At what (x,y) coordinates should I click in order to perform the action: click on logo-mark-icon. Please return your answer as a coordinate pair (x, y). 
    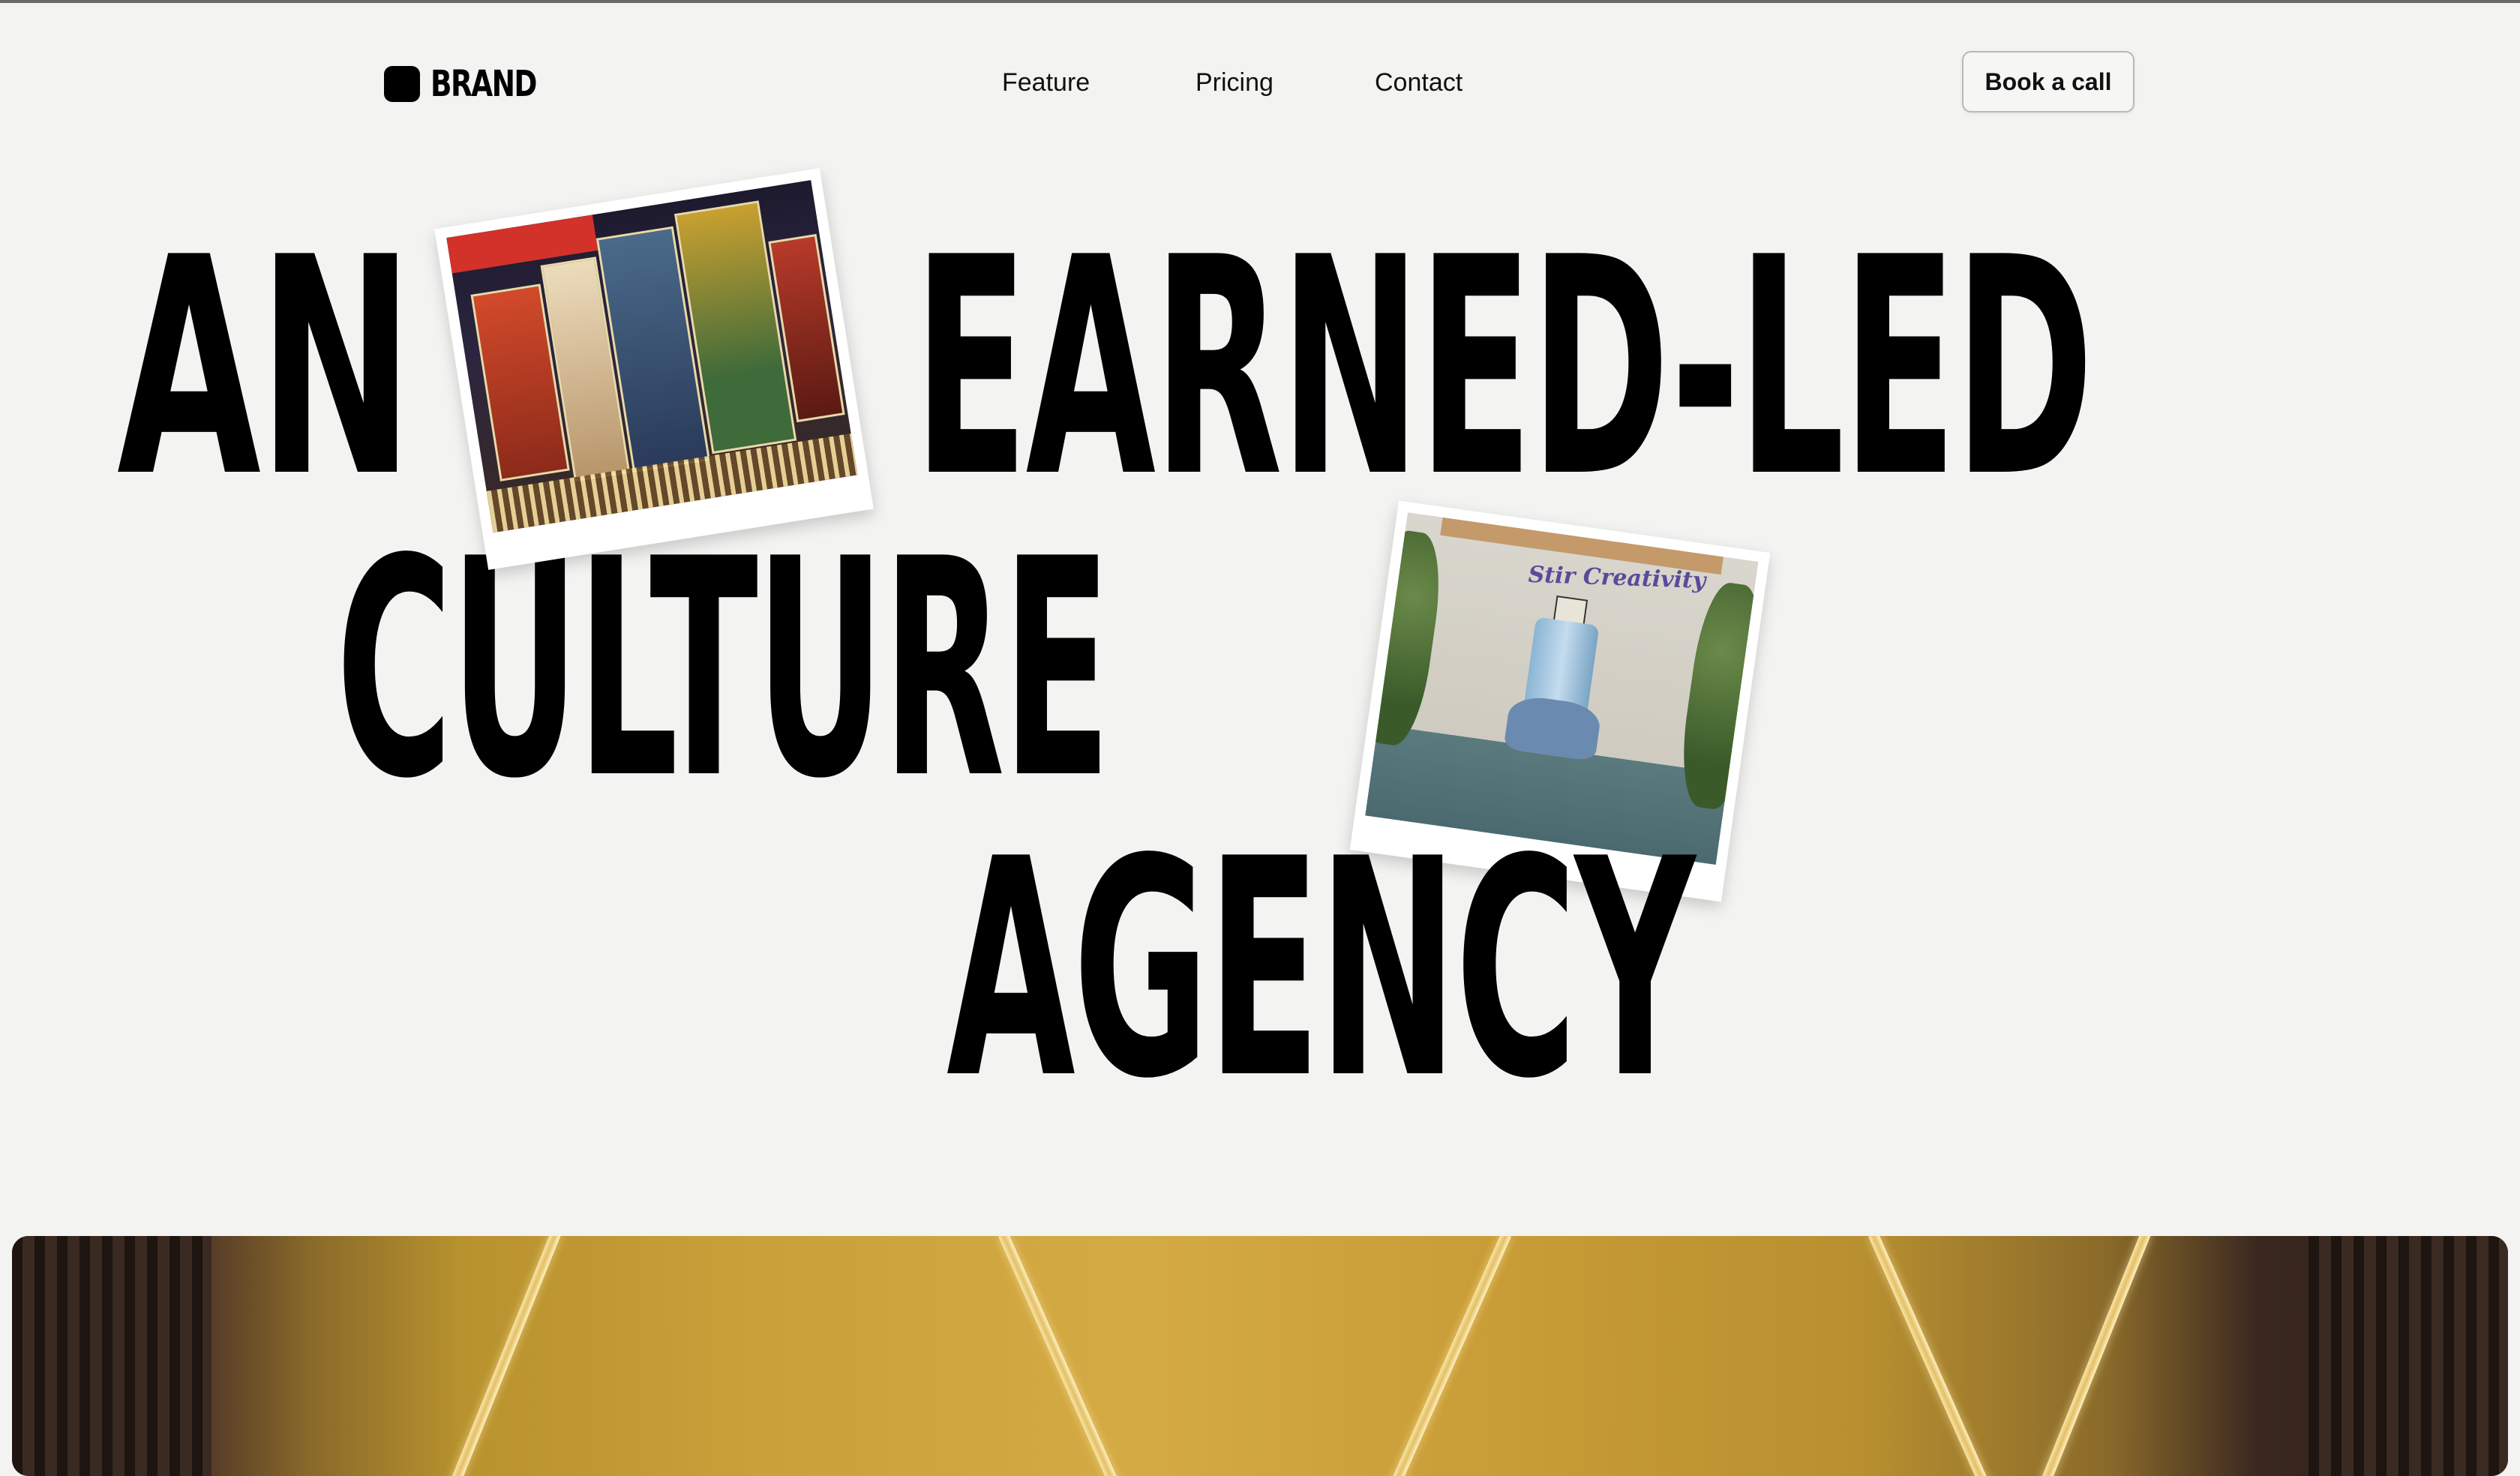
    Looking at the image, I should click on (402, 84).